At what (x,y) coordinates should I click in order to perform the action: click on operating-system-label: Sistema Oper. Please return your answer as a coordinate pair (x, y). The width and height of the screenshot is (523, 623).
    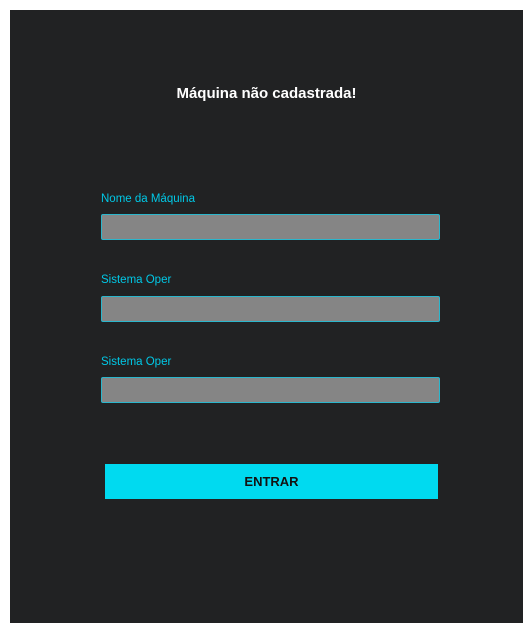
    Looking at the image, I should click on (136, 280).